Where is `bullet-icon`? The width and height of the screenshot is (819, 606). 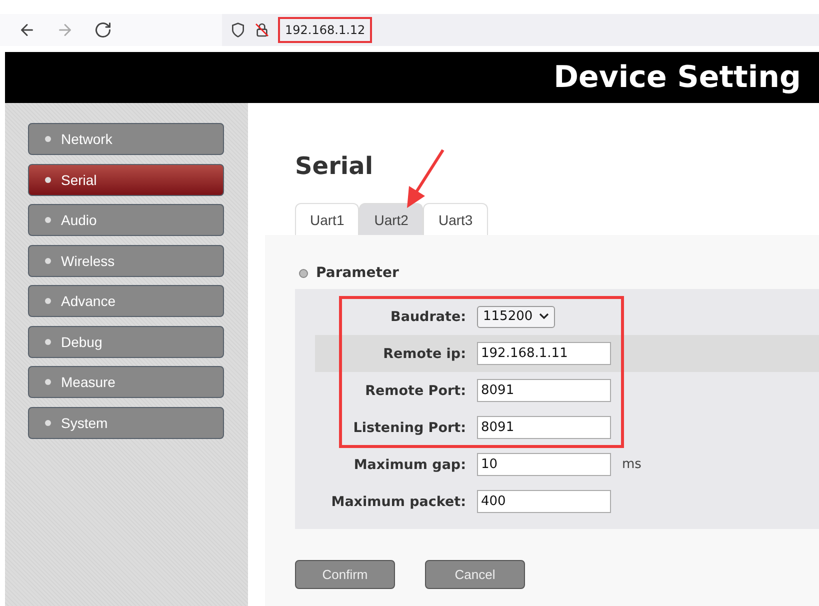
bullet-icon is located at coordinates (303, 273).